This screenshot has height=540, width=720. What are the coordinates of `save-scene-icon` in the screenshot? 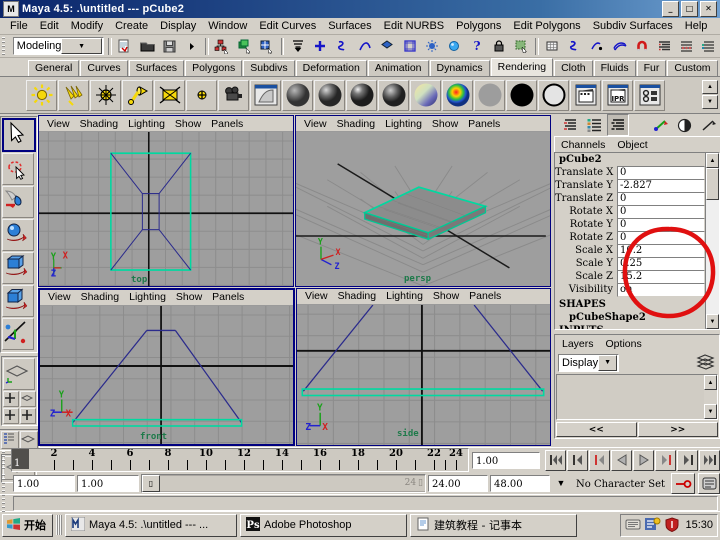 It's located at (169, 46).